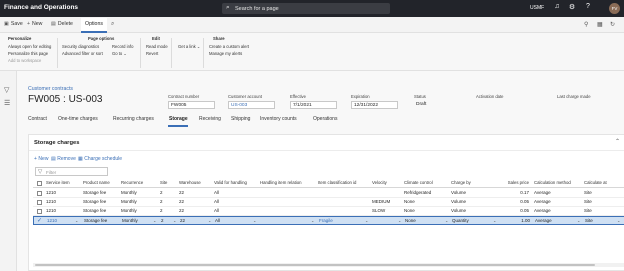 The height and width of the screenshot is (271, 624). Describe the element at coordinates (13, 24) in the screenshot. I see `save-button: ▣ Save` at that location.